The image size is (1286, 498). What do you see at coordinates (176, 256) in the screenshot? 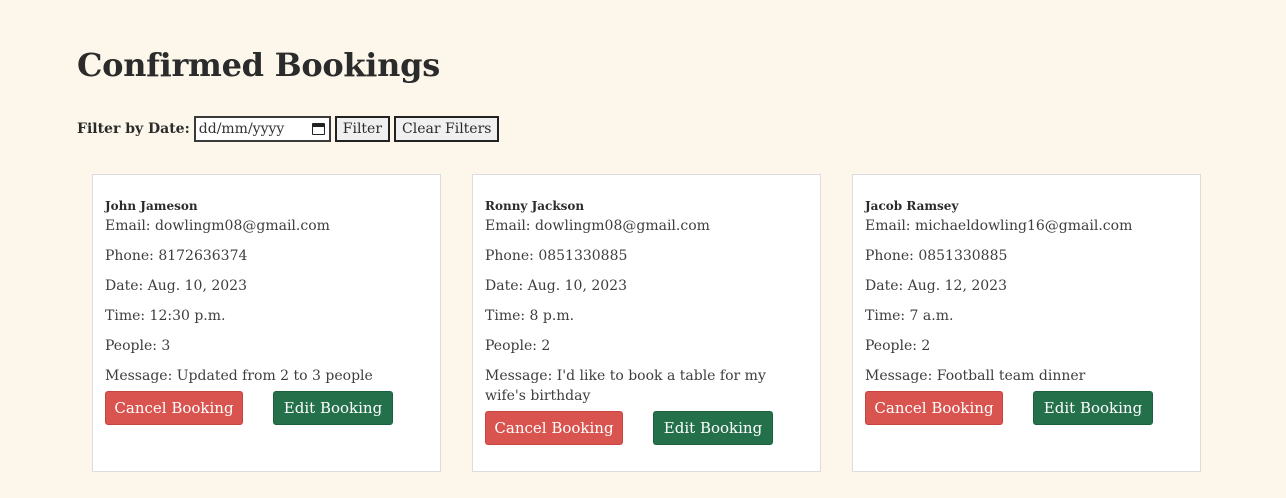
I see `booking-phone: Phone: 8172636374` at bounding box center [176, 256].